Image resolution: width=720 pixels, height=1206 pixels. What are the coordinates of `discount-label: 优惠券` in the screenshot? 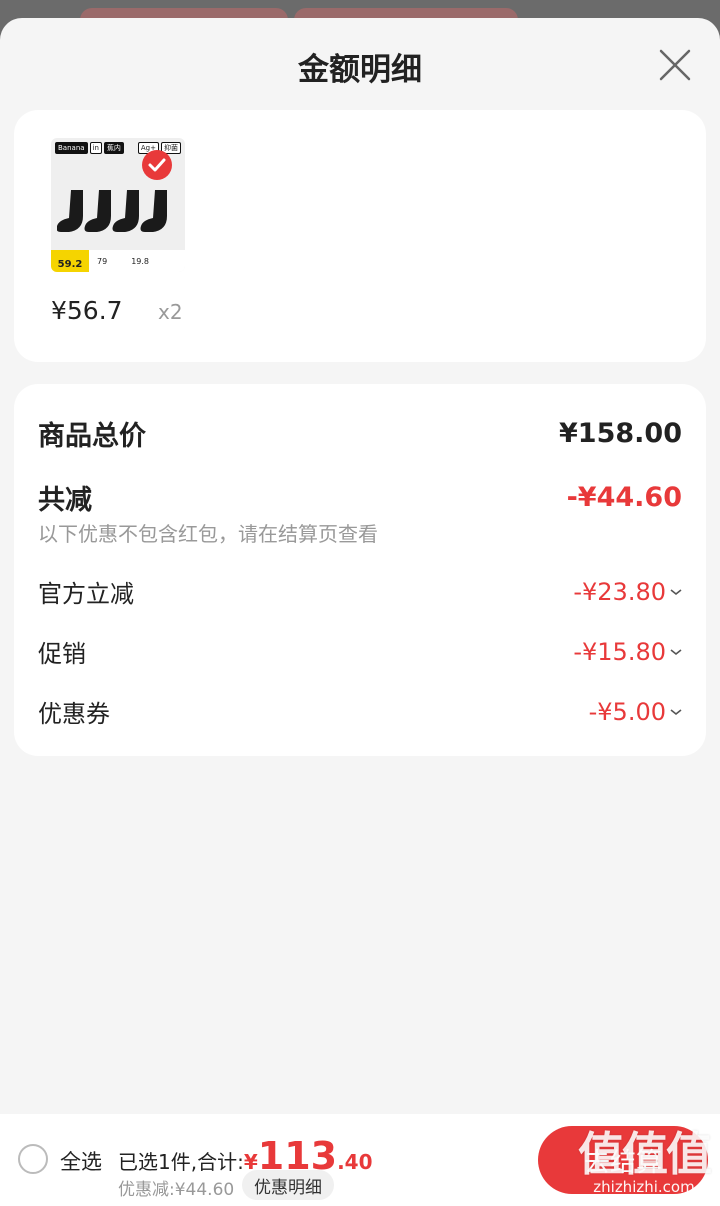 It's located at (74, 714).